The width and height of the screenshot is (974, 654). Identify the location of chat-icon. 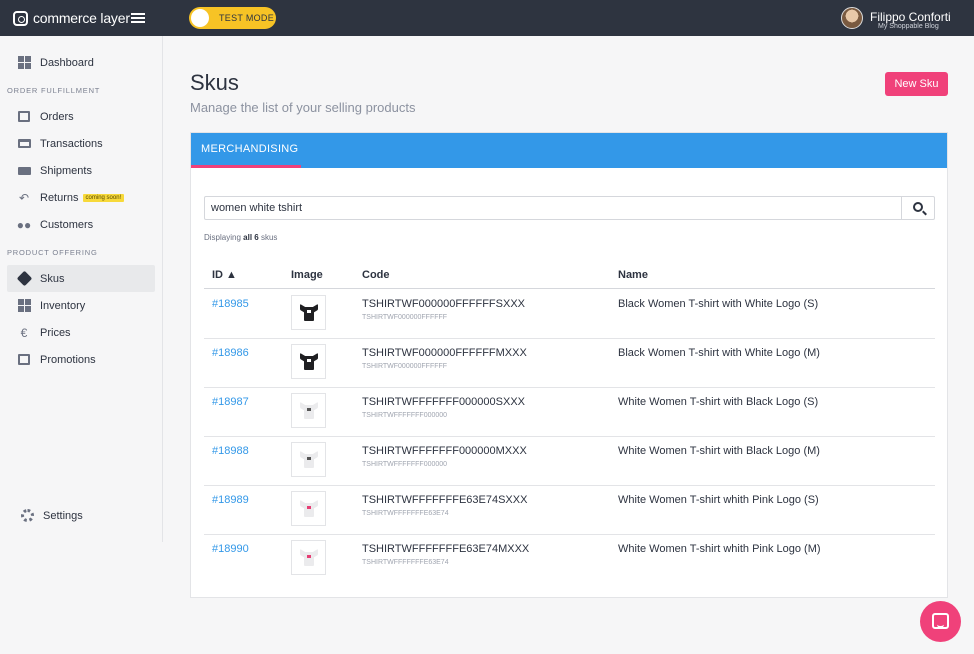
(940, 621).